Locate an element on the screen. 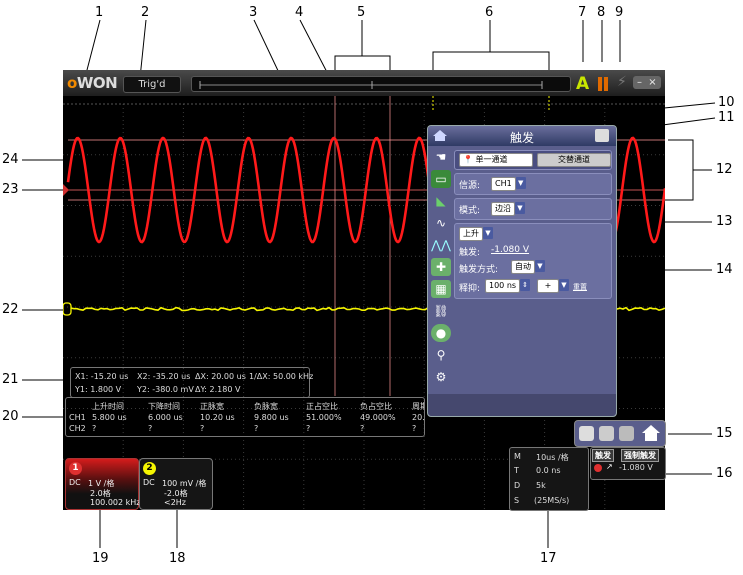 The height and width of the screenshot is (575, 743). mode-panel: 模式: 边沿 ▼ is located at coordinates (533, 209).